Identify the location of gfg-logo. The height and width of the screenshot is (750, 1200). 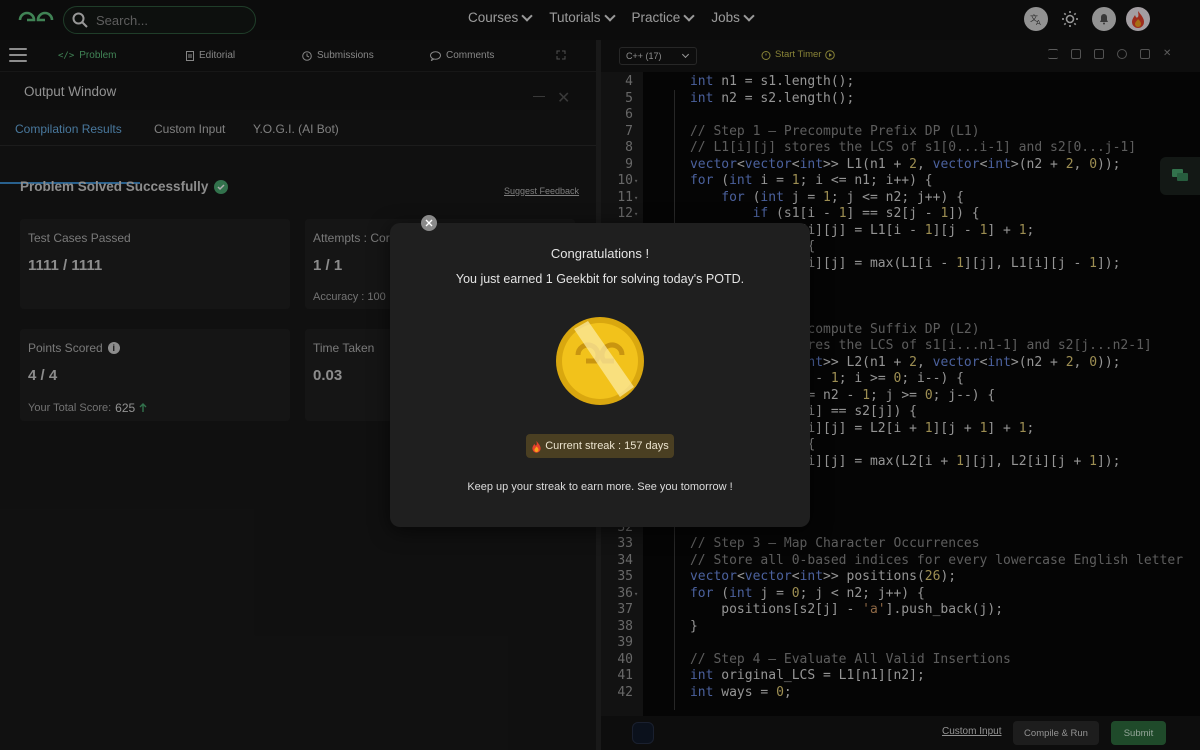
(36, 20).